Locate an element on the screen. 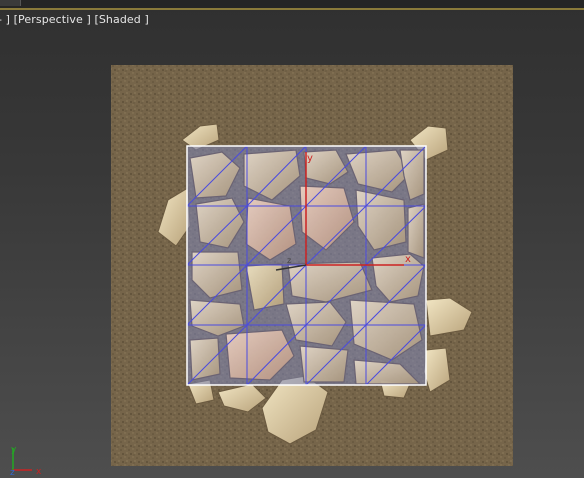 The height and width of the screenshot is (478, 584). axis-y-label: y is located at coordinates (310, 158).